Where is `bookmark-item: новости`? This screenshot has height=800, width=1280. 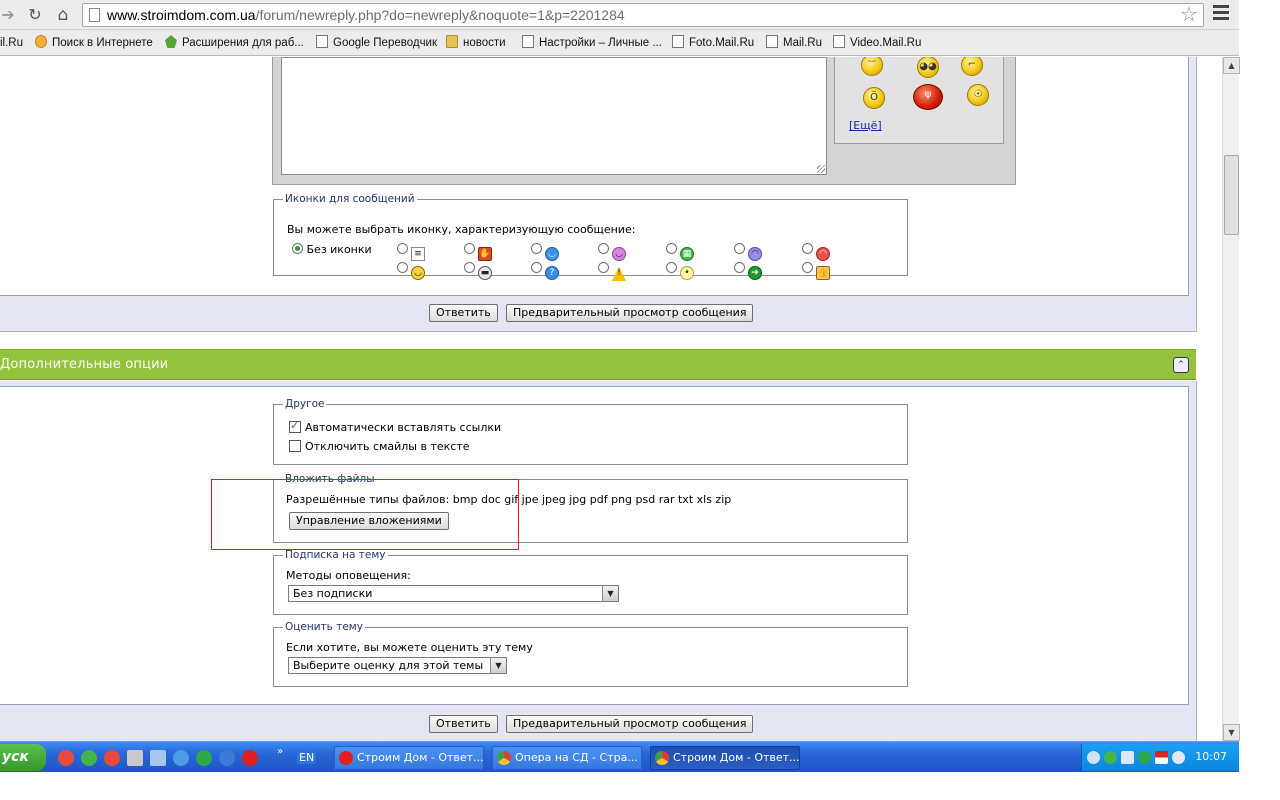 bookmark-item: новости is located at coordinates (476, 43).